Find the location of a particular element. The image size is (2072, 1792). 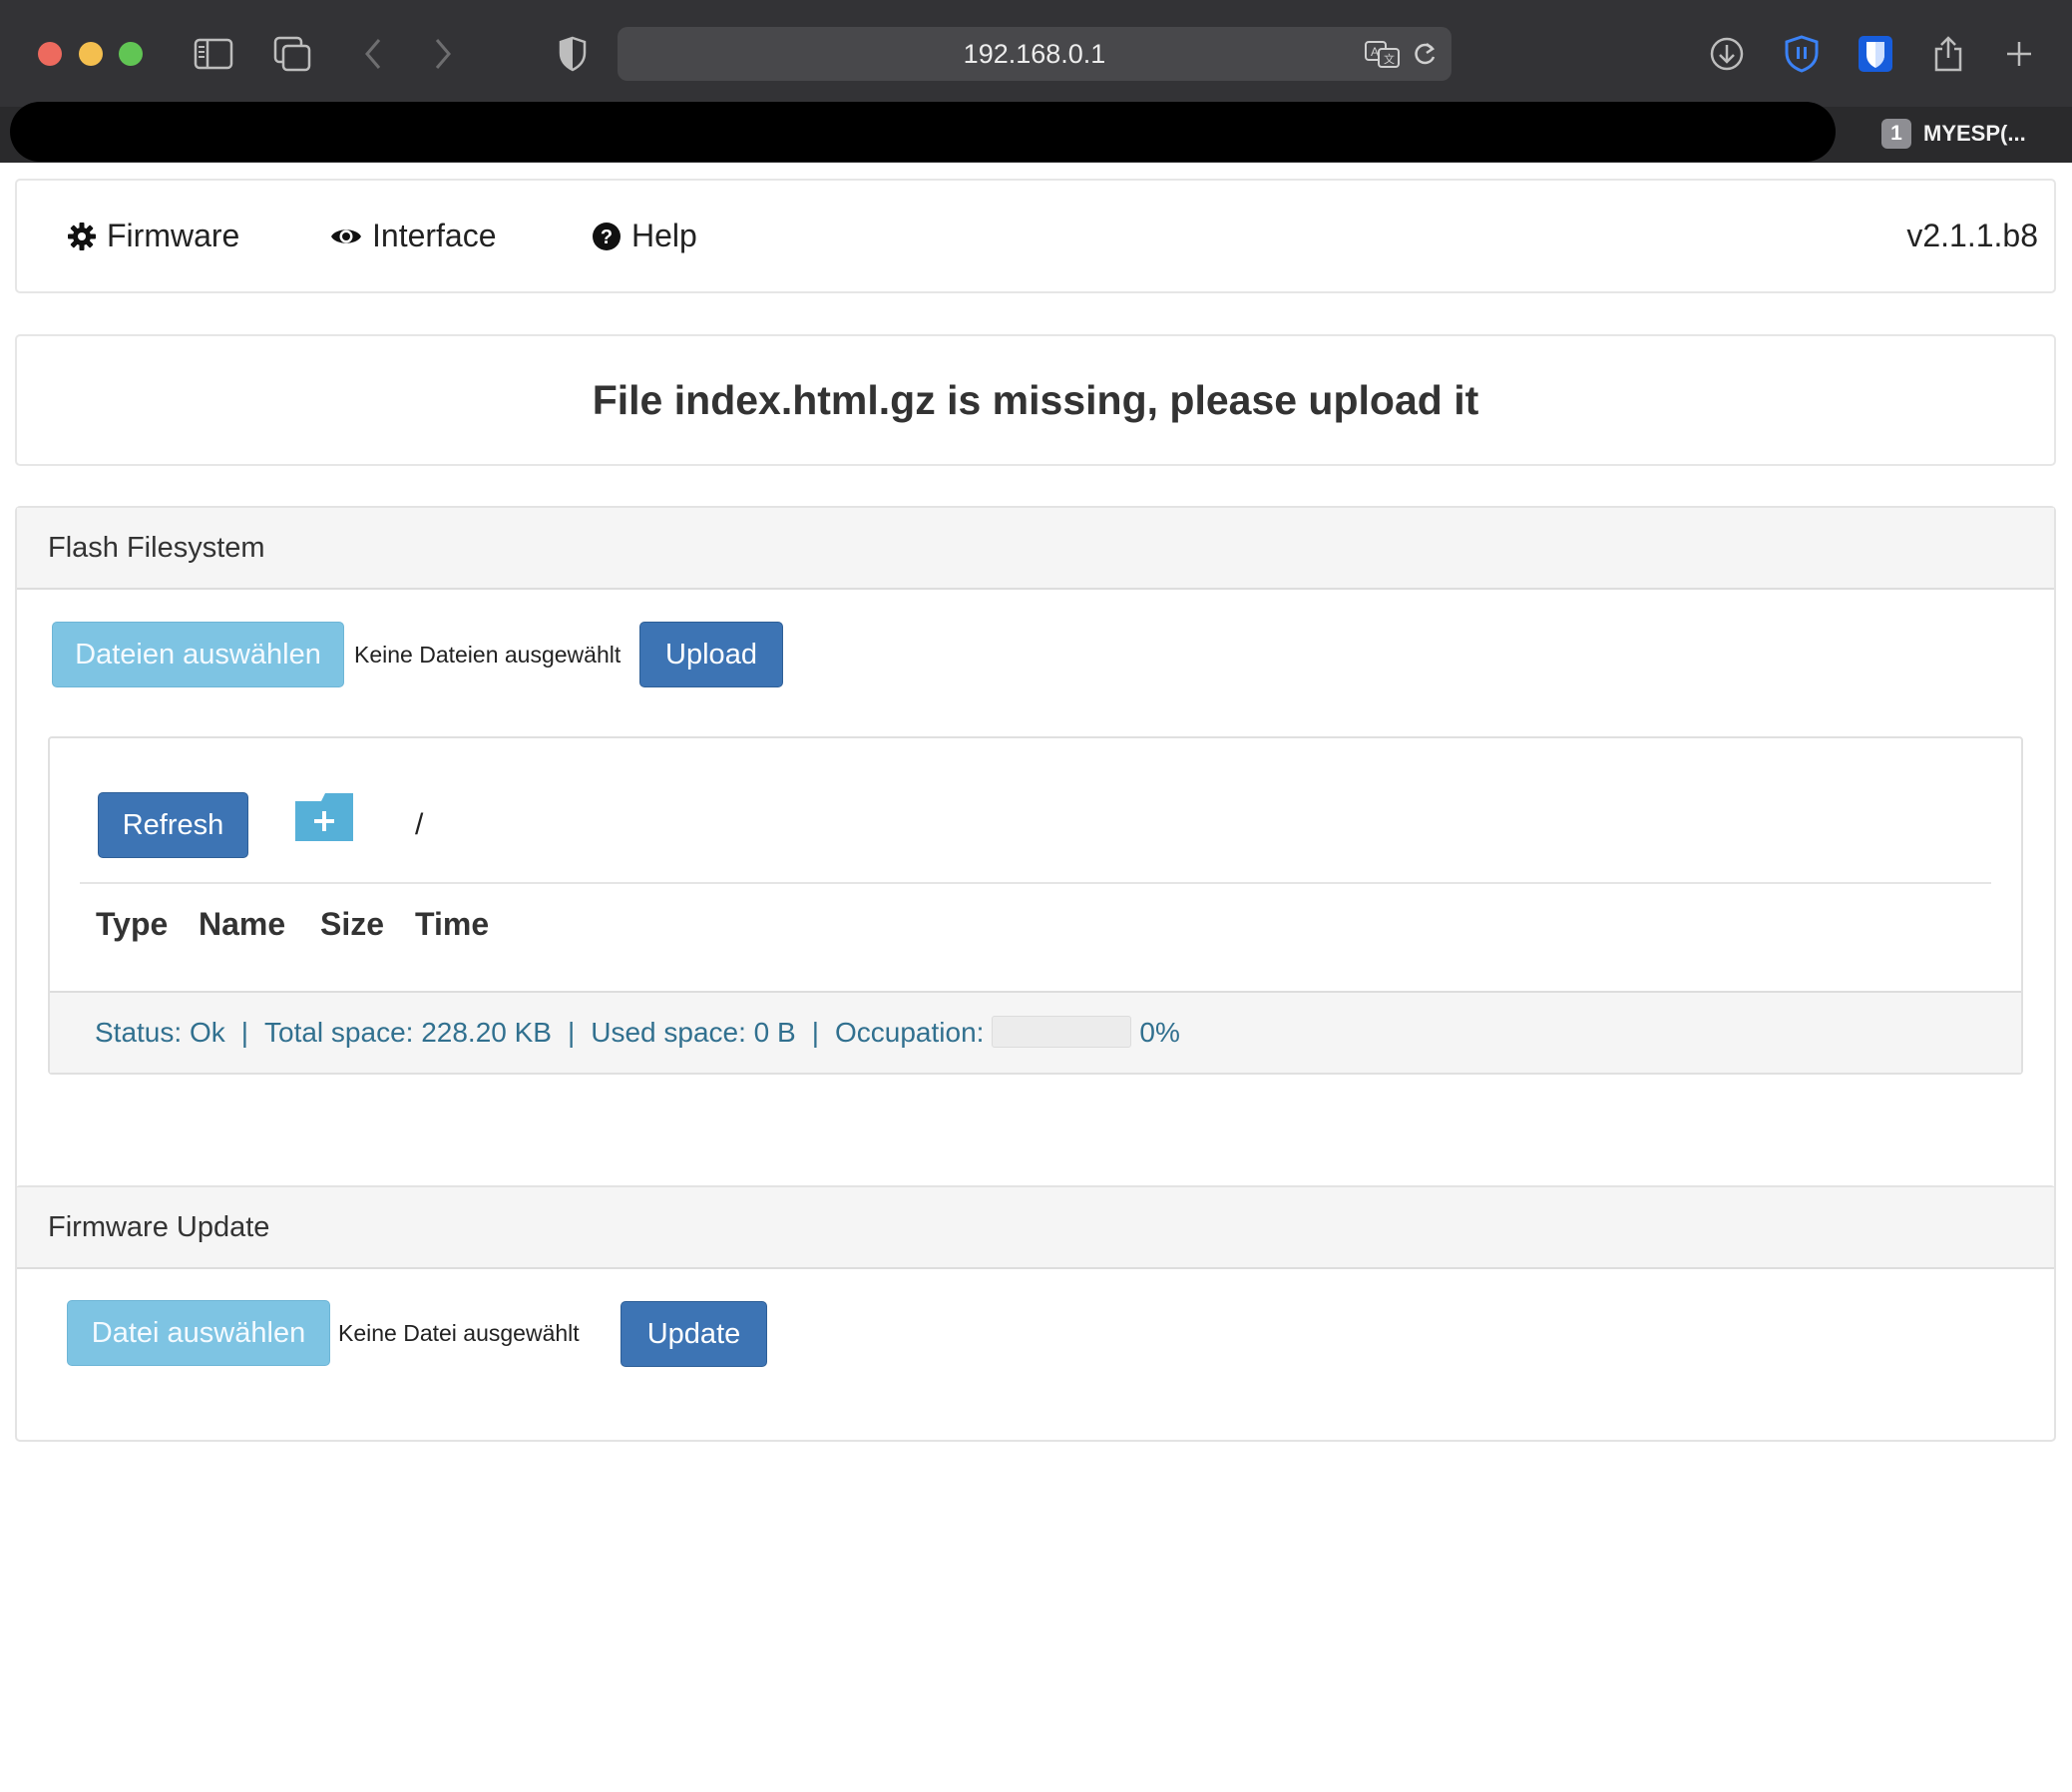

question-circle-icon: ? is located at coordinates (607, 236).